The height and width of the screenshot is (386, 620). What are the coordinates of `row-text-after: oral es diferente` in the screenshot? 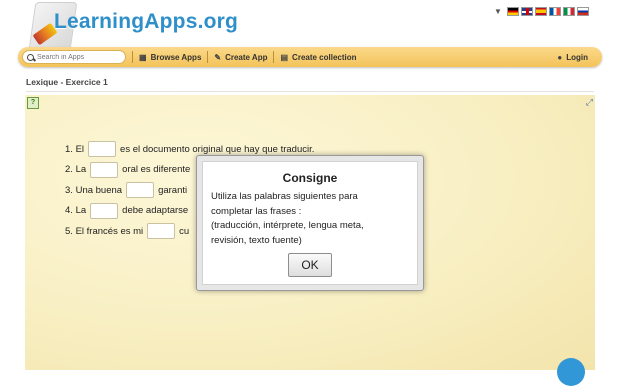 It's located at (156, 170).